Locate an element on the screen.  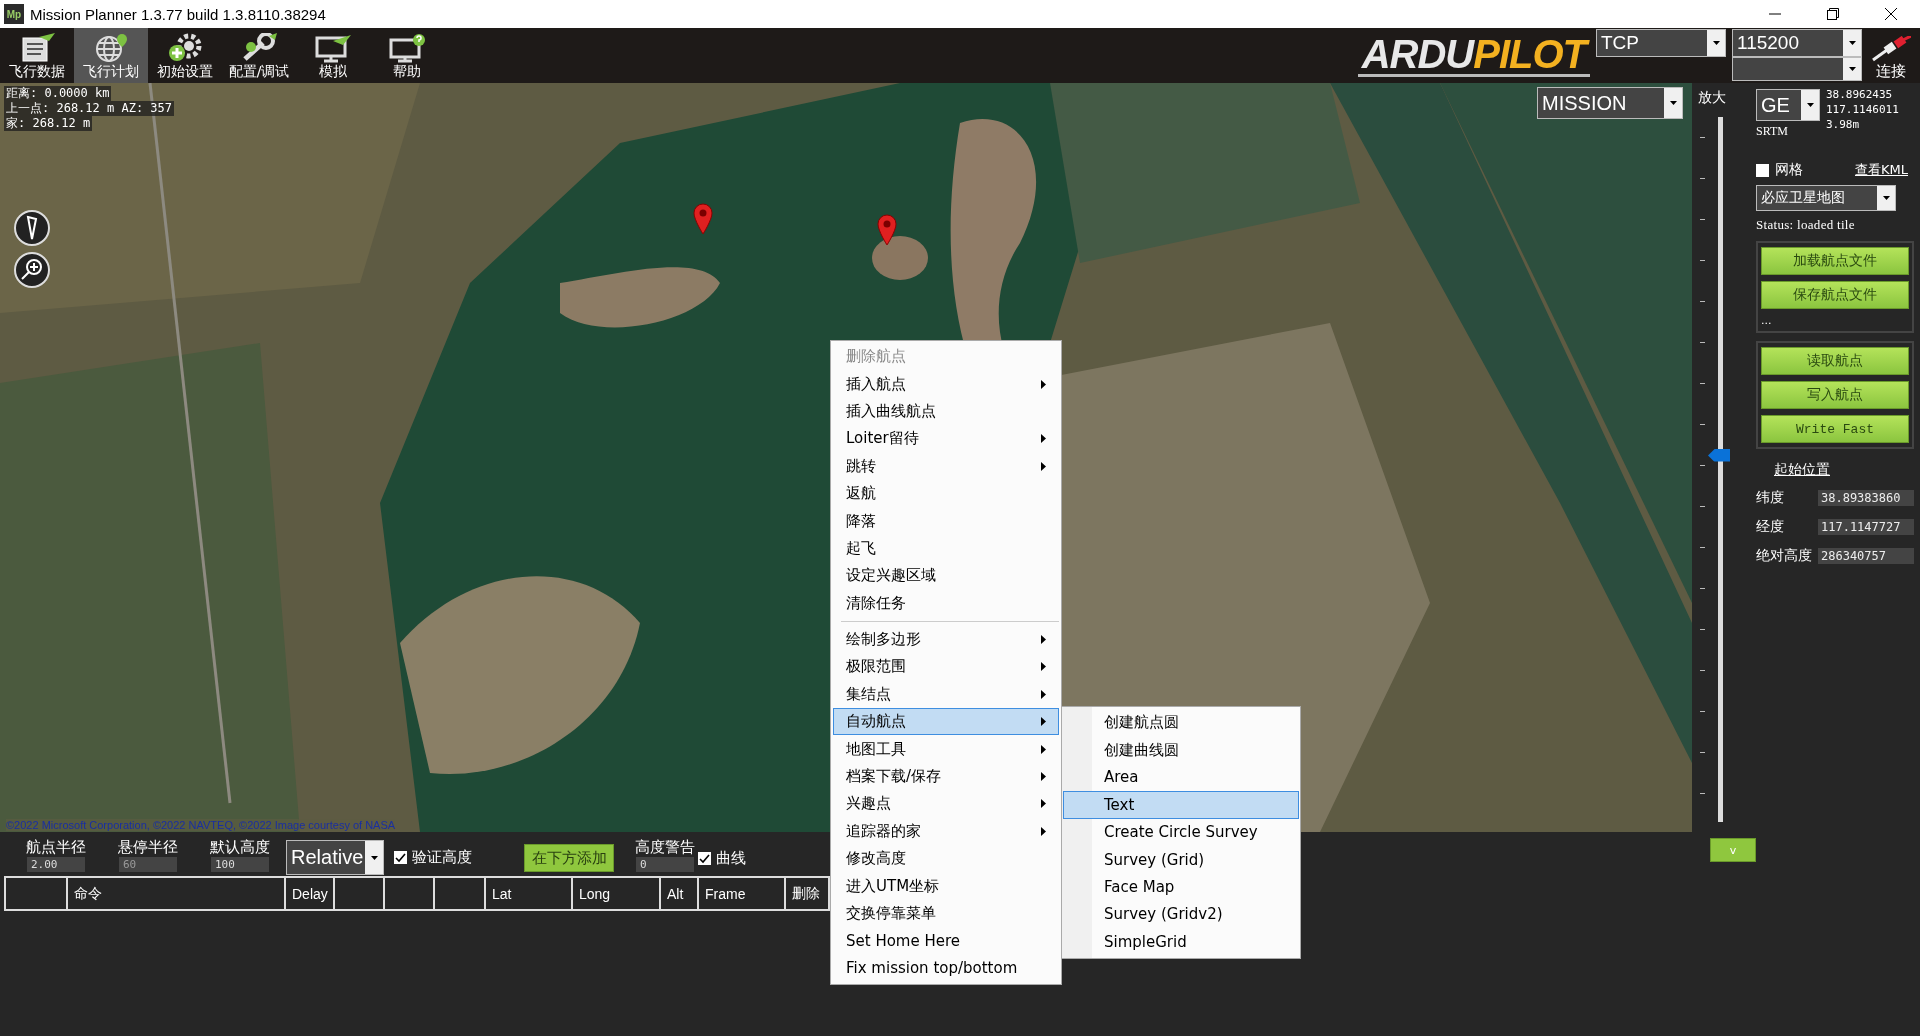
altitude-text: 3.98m is located at coordinates (1843, 124).